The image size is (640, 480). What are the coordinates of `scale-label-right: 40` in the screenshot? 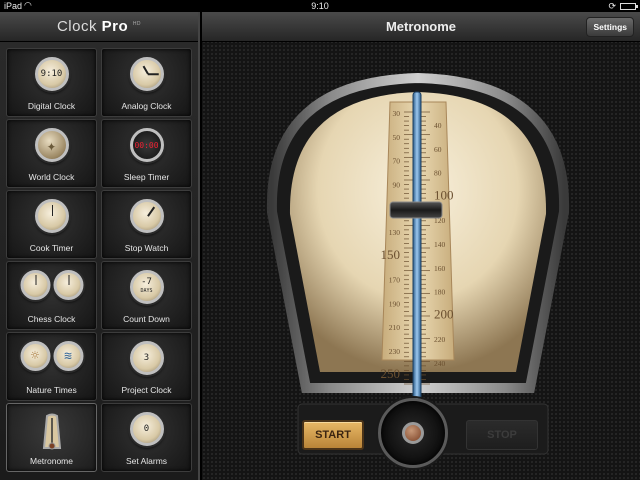 It's located at (438, 125).